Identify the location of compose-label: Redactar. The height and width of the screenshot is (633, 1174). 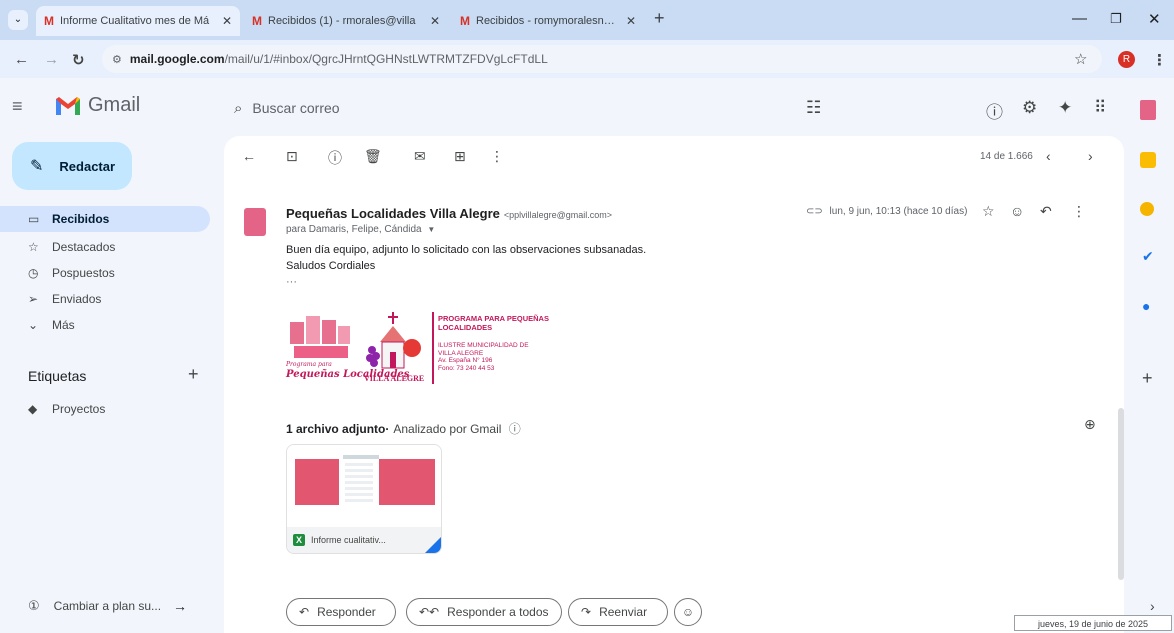
(87, 166).